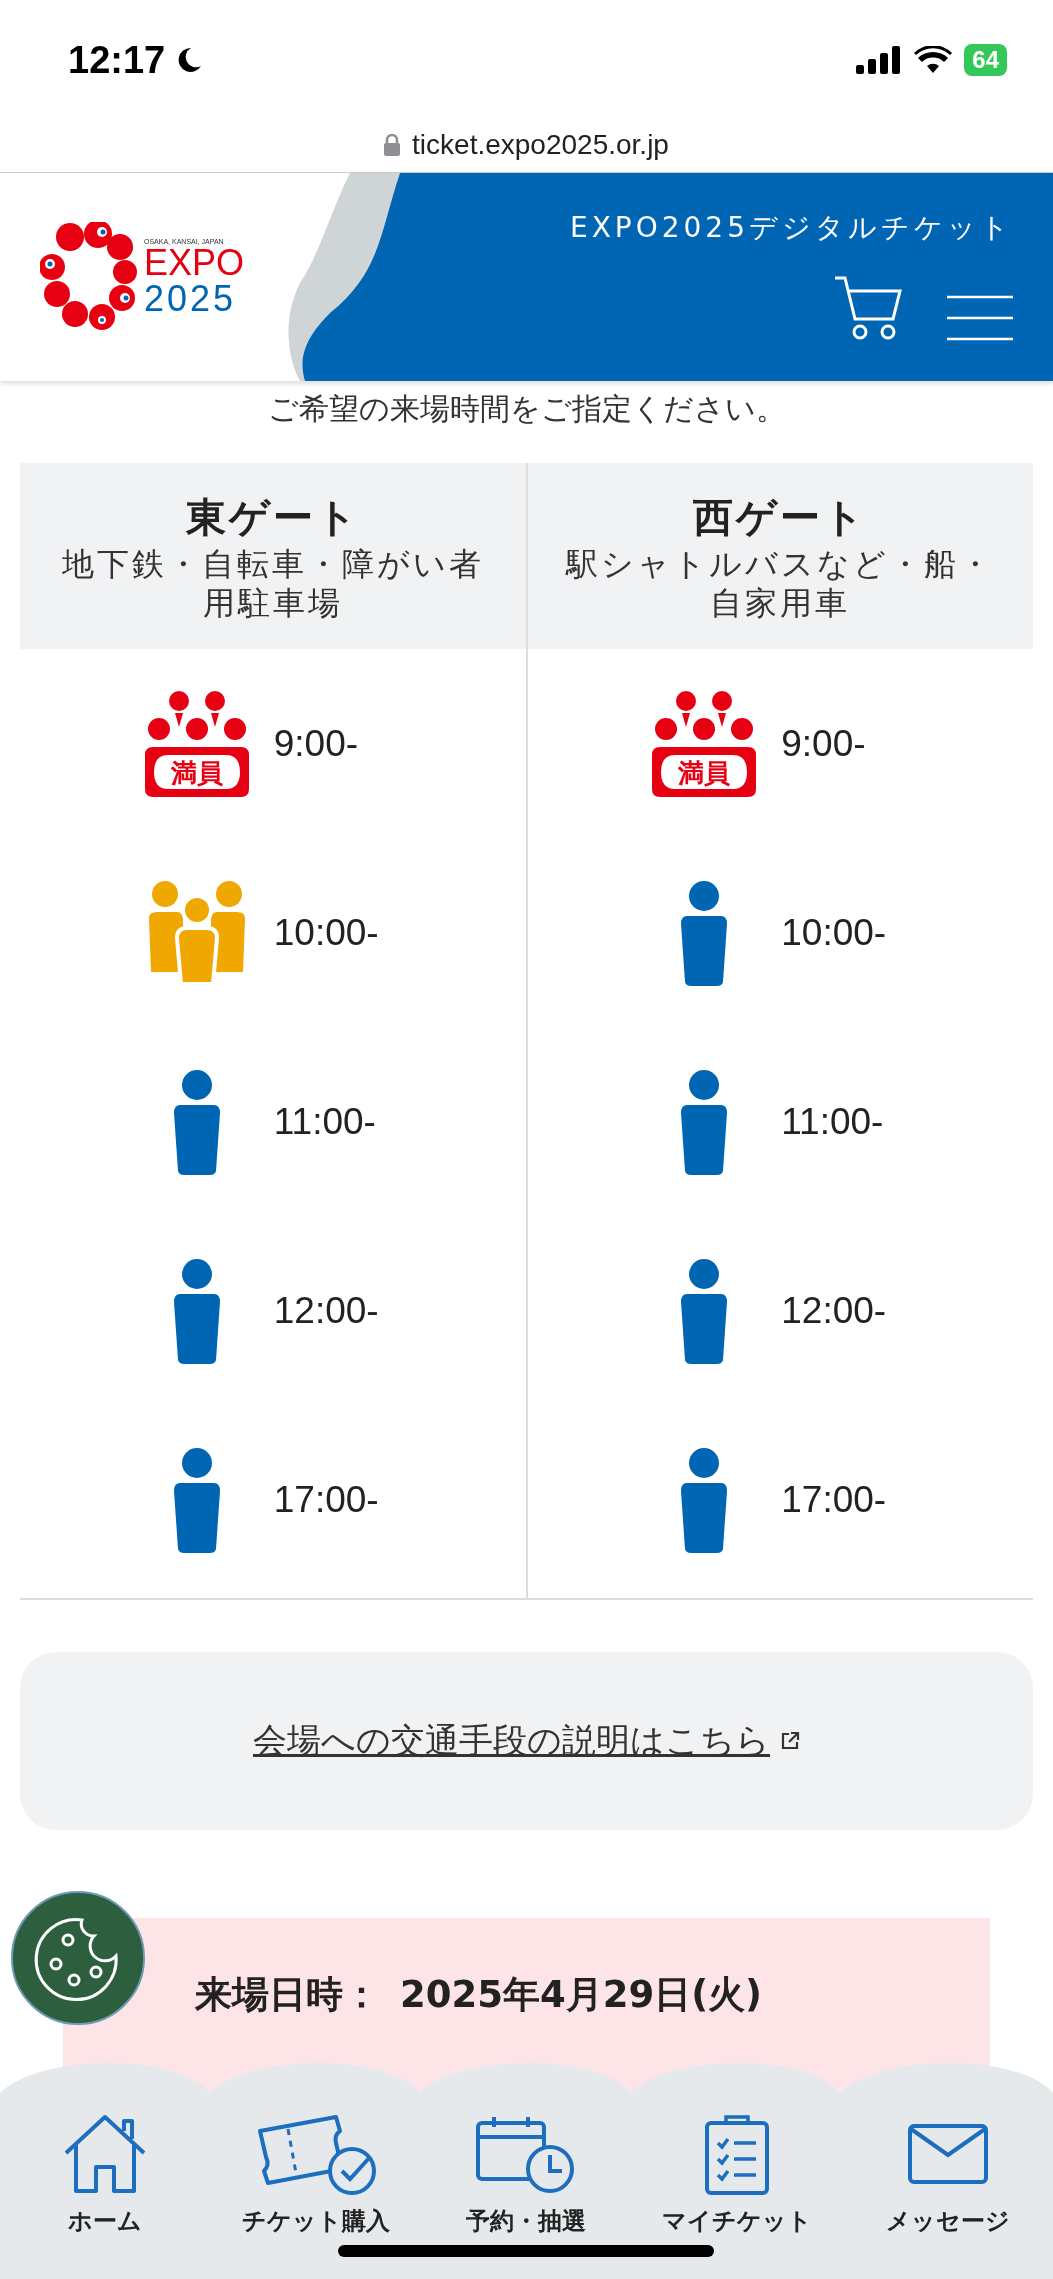 The width and height of the screenshot is (1053, 2279). What do you see at coordinates (190, 60) in the screenshot?
I see `moon-icon` at bounding box center [190, 60].